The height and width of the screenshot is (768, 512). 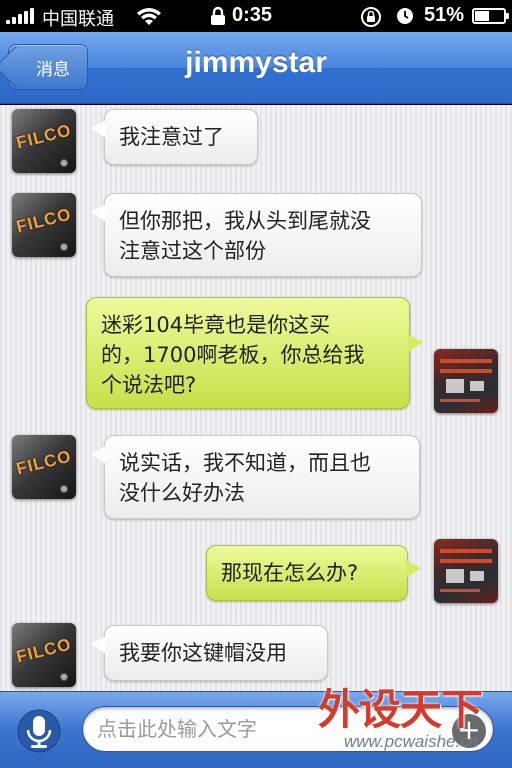 I want to click on message-bubble: 我注意过了, so click(x=174, y=137).